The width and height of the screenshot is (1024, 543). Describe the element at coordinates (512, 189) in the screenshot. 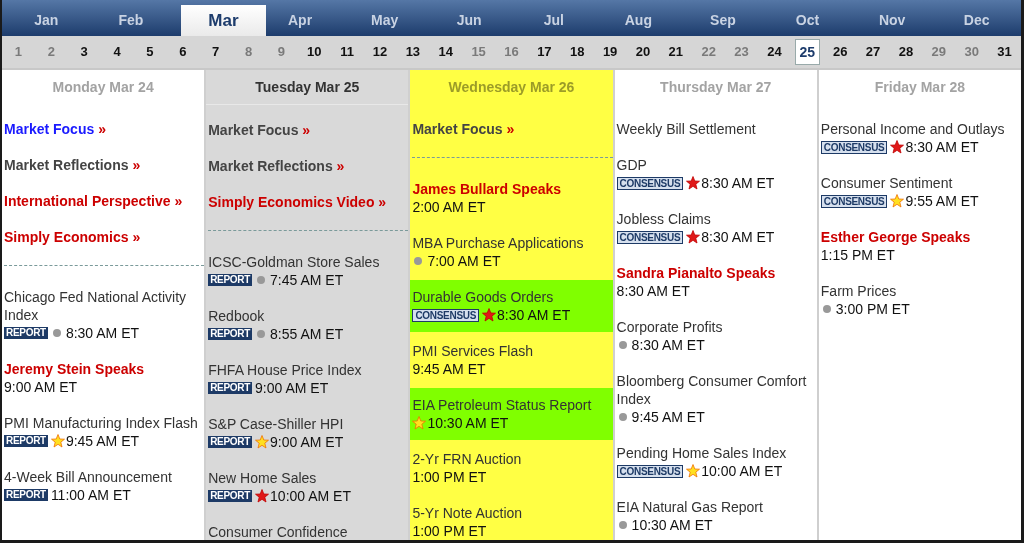

I see `event-title: James Bullard Speaks` at that location.